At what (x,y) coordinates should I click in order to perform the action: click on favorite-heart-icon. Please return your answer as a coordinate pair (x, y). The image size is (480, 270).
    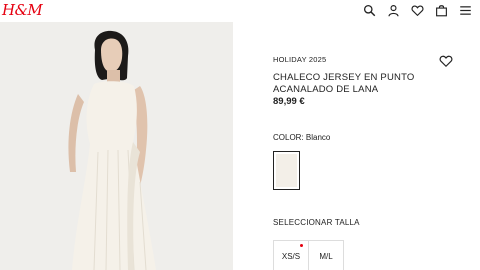
    Looking at the image, I should click on (446, 61).